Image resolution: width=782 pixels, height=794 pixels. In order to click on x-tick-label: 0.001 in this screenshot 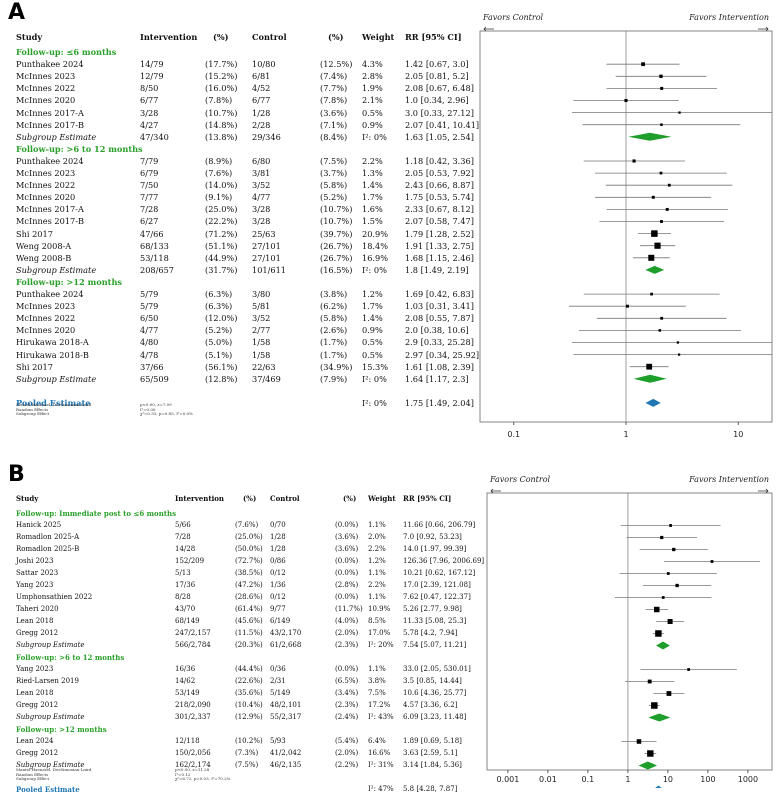, I will do `click(507, 779)`.